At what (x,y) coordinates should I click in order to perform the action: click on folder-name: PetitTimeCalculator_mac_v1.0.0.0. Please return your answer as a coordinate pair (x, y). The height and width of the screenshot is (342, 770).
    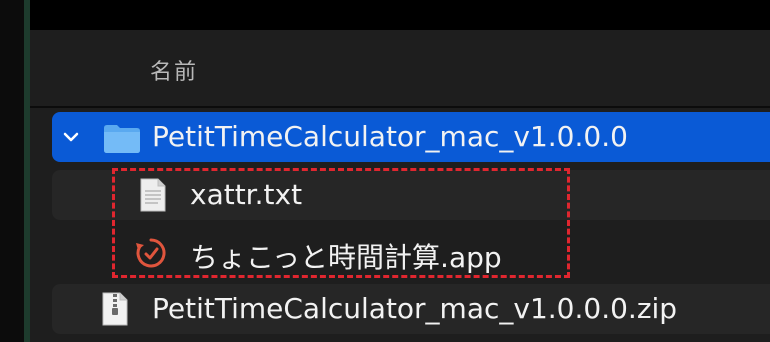
    Looking at the image, I should click on (390, 136).